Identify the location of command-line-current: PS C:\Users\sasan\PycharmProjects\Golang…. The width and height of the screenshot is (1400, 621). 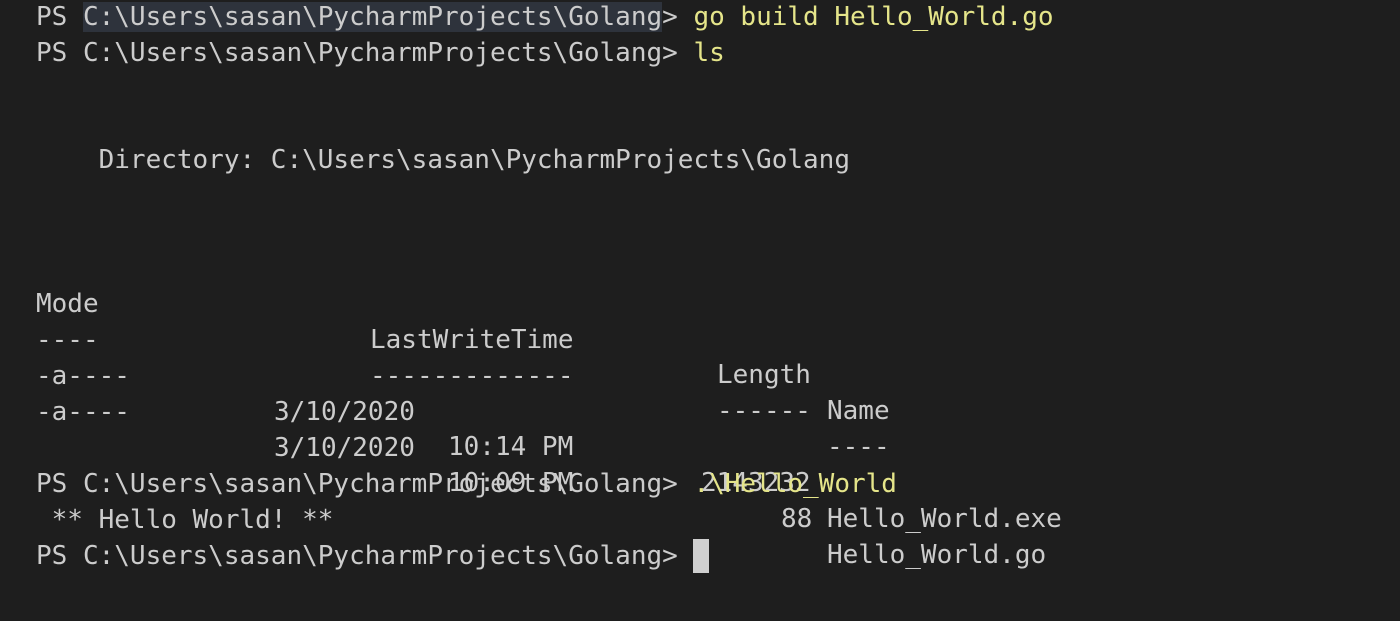
(373, 557).